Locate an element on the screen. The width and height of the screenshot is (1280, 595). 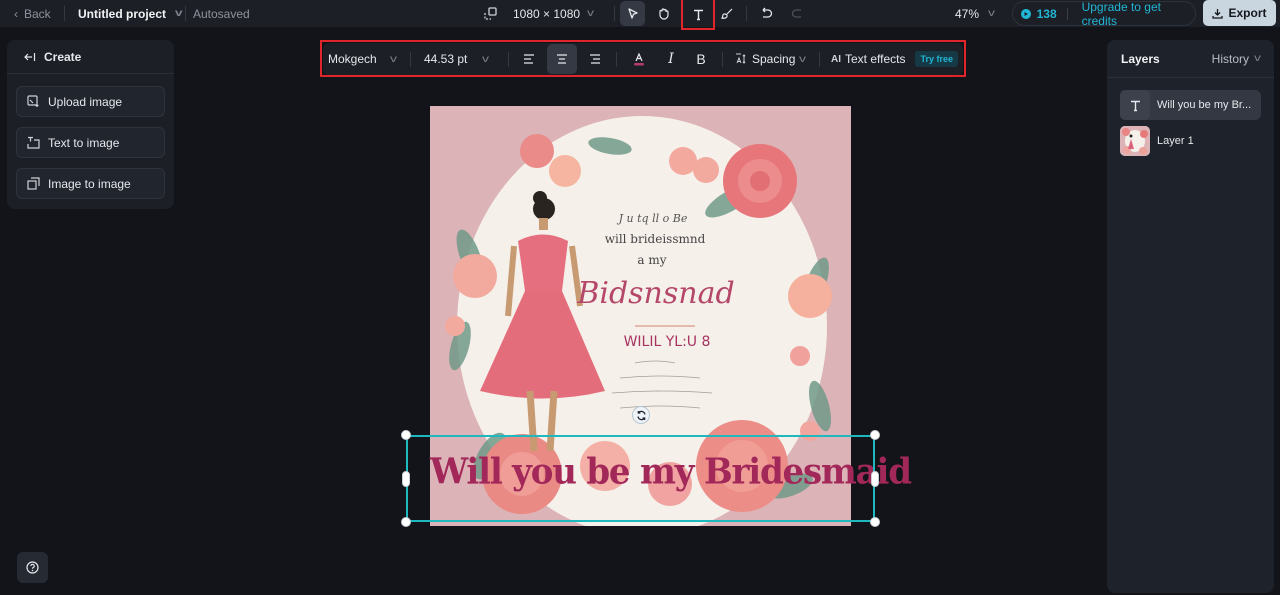
resize-handle-right is located at coordinates (875, 479).